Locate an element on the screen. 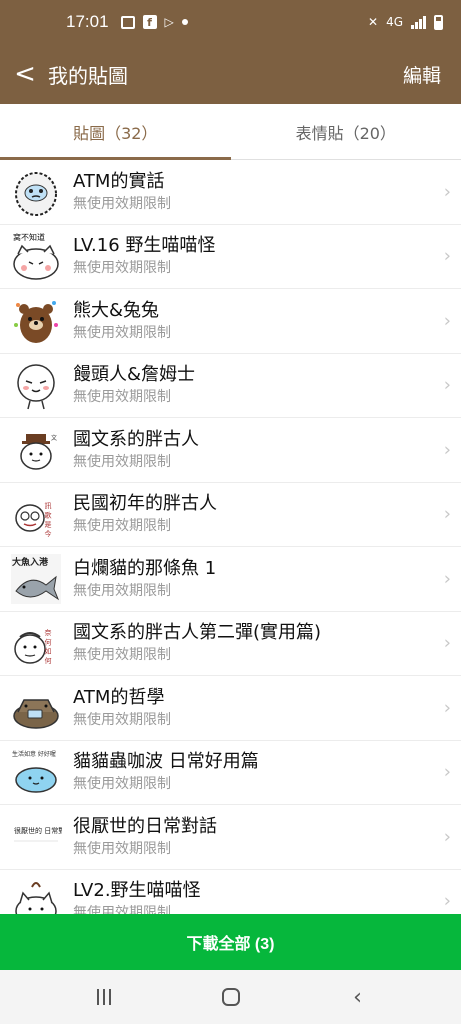 This screenshot has width=461, height=1024. sticker-row: 生活如意 好好喔 貓貓蟲咖波 日常好用篇 無使用效期限制 › is located at coordinates (230, 773).